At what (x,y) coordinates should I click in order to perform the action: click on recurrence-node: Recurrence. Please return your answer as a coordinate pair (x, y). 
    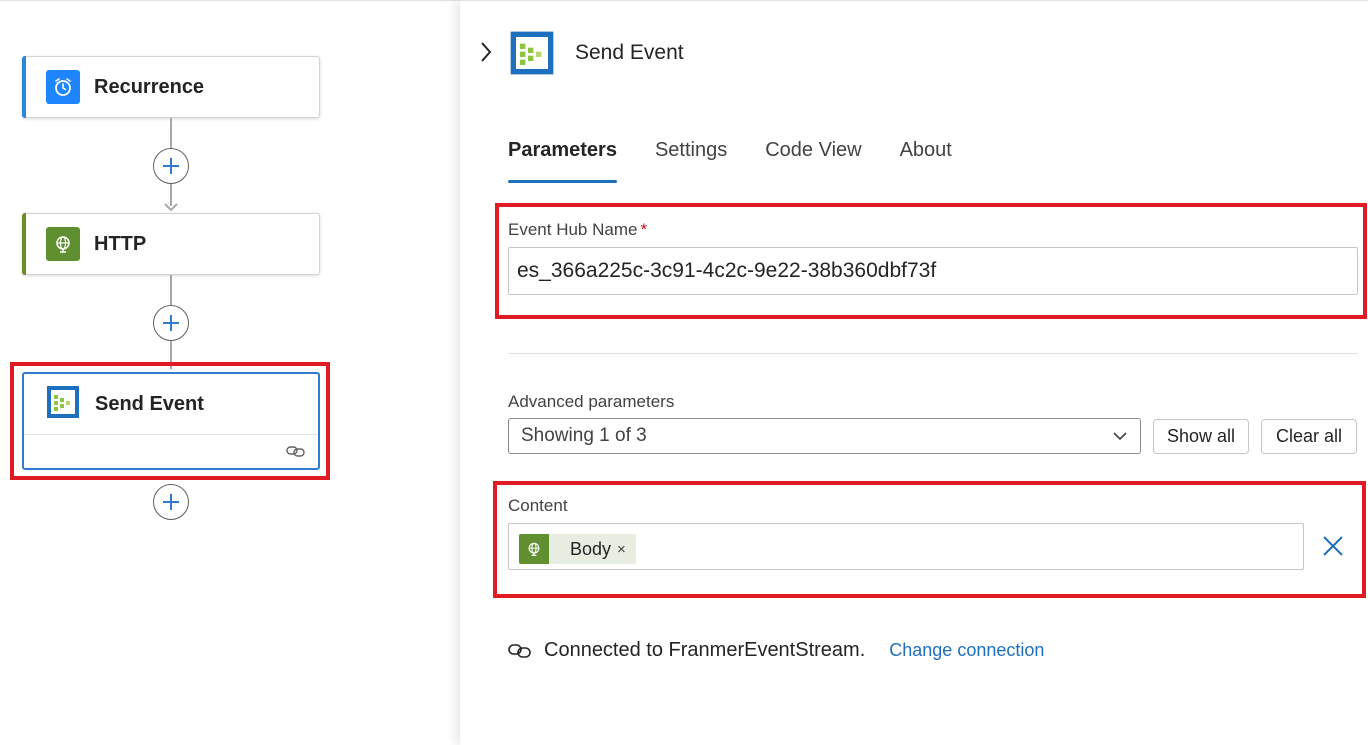
    Looking at the image, I should click on (171, 87).